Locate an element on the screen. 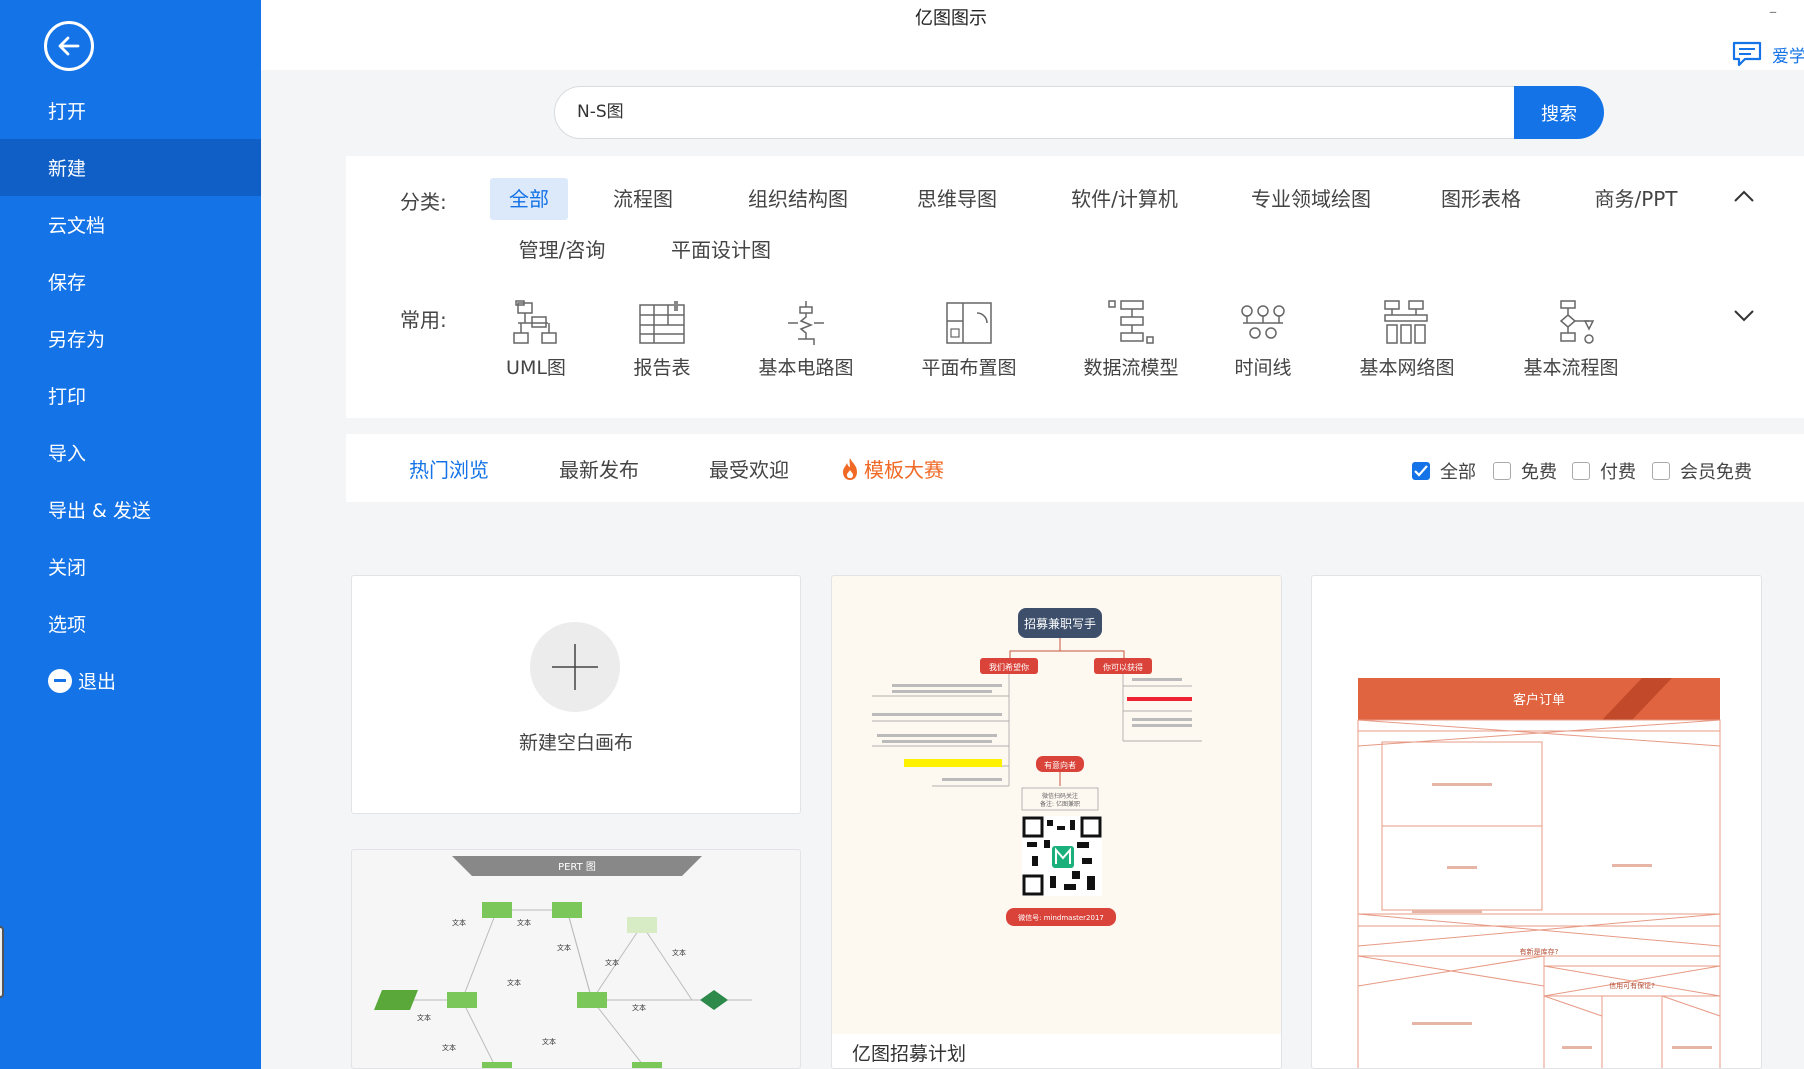  common-label-report-table: 报告表 is located at coordinates (662, 368).